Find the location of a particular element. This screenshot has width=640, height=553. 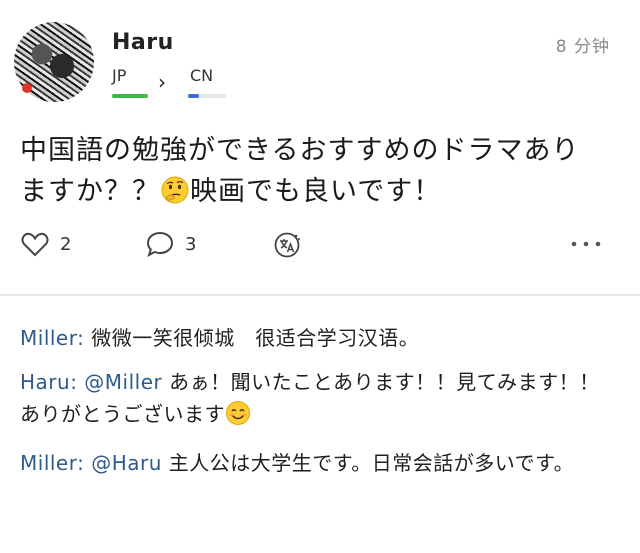

comment-mention: @Miller is located at coordinates (123, 382).